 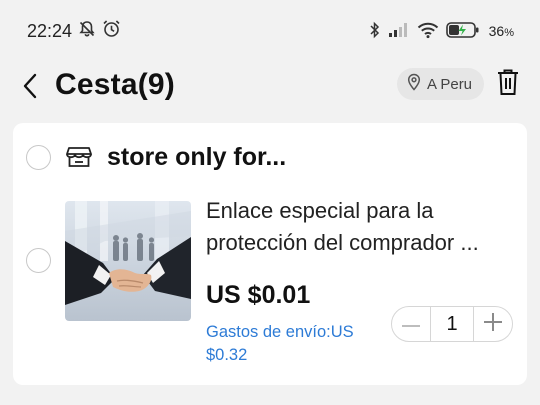 What do you see at coordinates (258, 295) in the screenshot?
I see `product-price: US $0.01` at bounding box center [258, 295].